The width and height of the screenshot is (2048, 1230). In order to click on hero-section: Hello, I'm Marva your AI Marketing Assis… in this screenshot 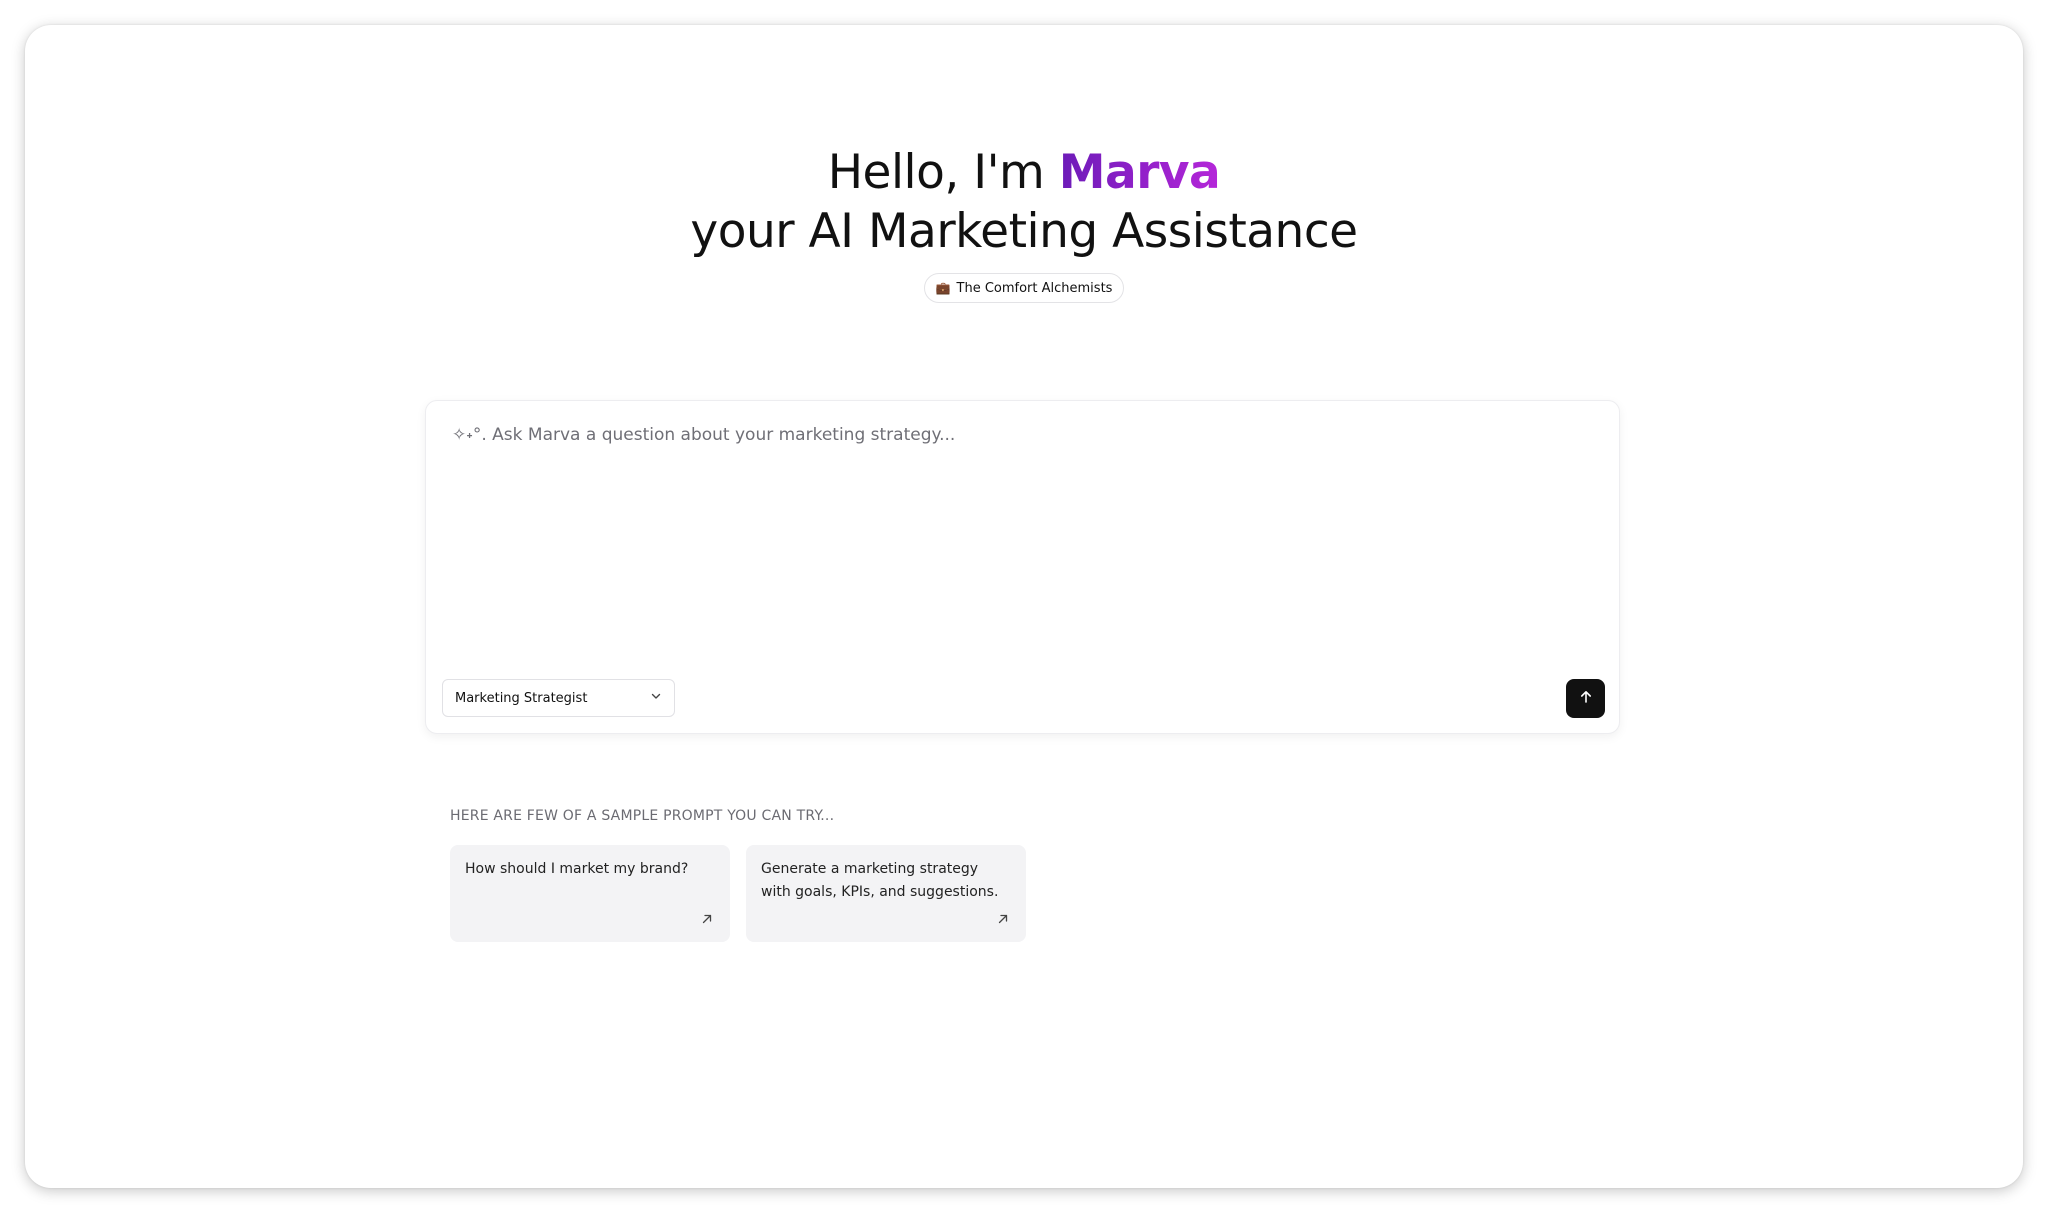, I will do `click(1024, 223)`.